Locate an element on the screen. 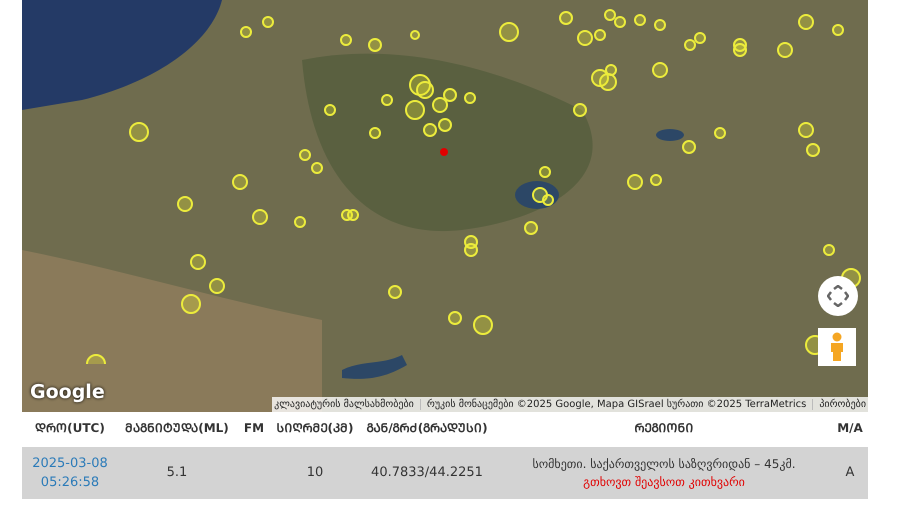 This screenshot has width=901, height=509. column-header: ᲠᲔᲒᲘᲝᲜᲘ is located at coordinates (664, 428).